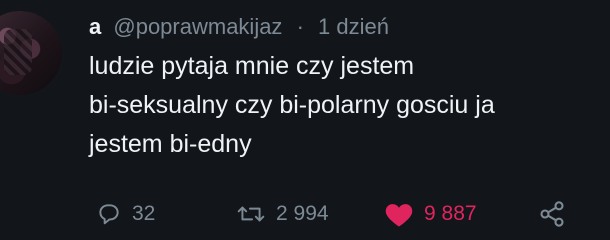 The image size is (610, 240). What do you see at coordinates (251, 214) in the screenshot?
I see `retweet-icon` at bounding box center [251, 214].